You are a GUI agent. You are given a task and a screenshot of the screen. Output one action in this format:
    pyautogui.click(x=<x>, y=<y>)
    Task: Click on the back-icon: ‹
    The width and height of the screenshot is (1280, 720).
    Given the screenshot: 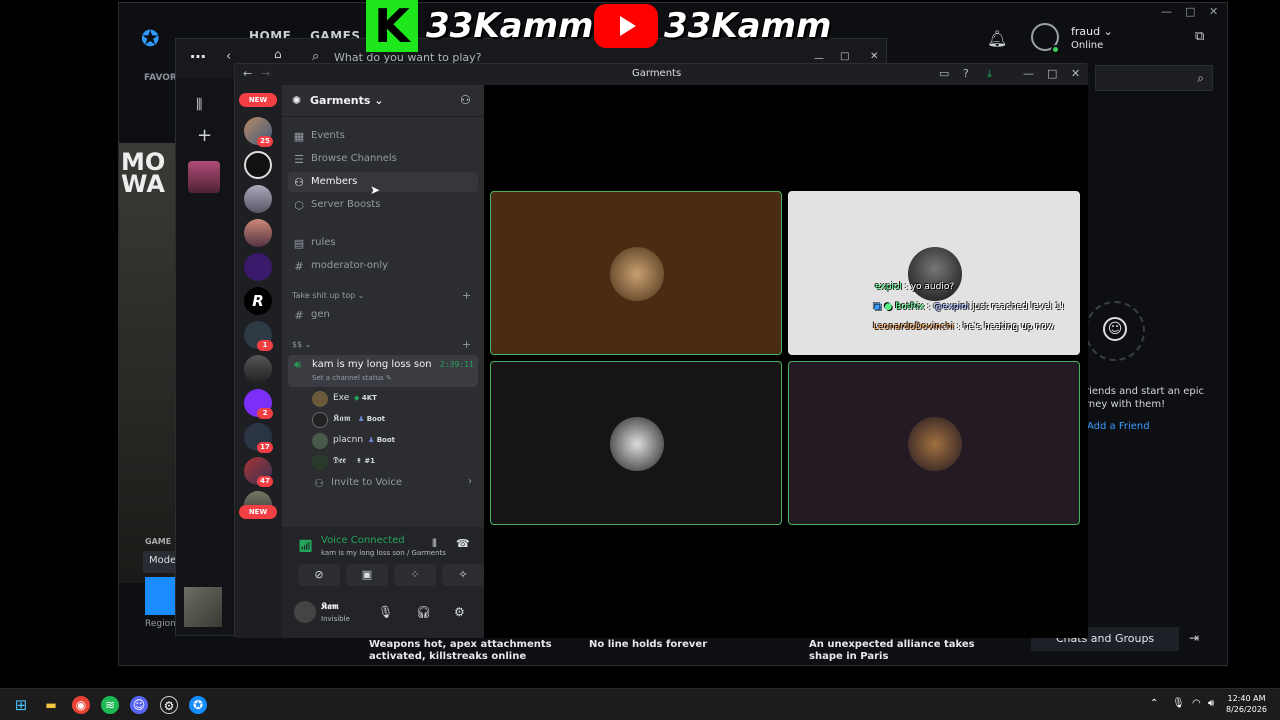 What is the action you would take?
    pyautogui.click(x=228, y=56)
    